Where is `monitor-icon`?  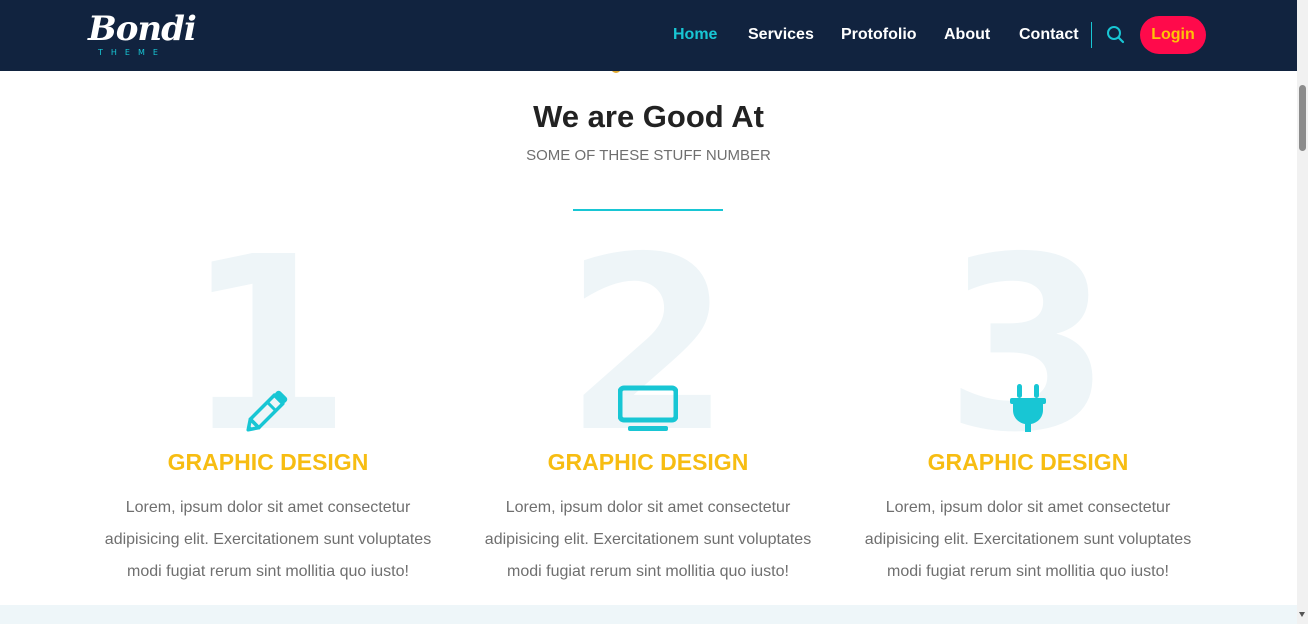
monitor-icon is located at coordinates (648, 410).